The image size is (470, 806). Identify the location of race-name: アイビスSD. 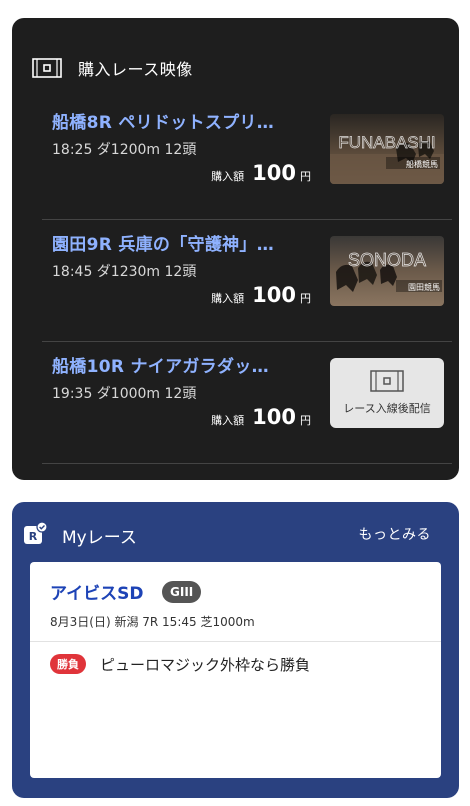
(97, 594).